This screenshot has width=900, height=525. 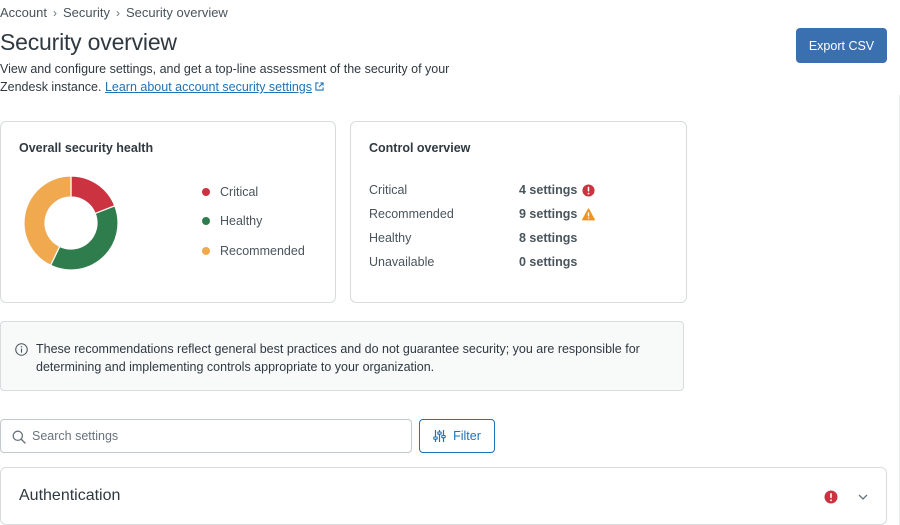 What do you see at coordinates (411, 214) in the screenshot?
I see `control-label: Recommended` at bounding box center [411, 214].